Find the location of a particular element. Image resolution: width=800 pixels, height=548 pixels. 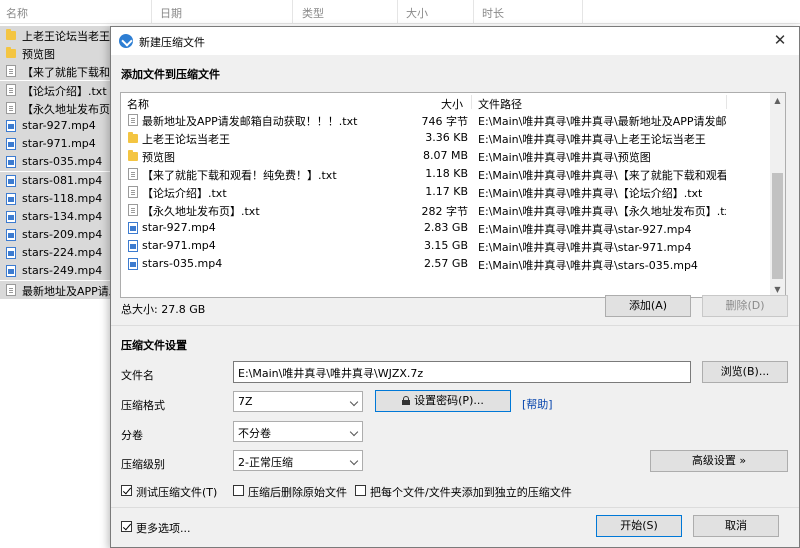

file-size: 1.17 KB is located at coordinates (446, 191).